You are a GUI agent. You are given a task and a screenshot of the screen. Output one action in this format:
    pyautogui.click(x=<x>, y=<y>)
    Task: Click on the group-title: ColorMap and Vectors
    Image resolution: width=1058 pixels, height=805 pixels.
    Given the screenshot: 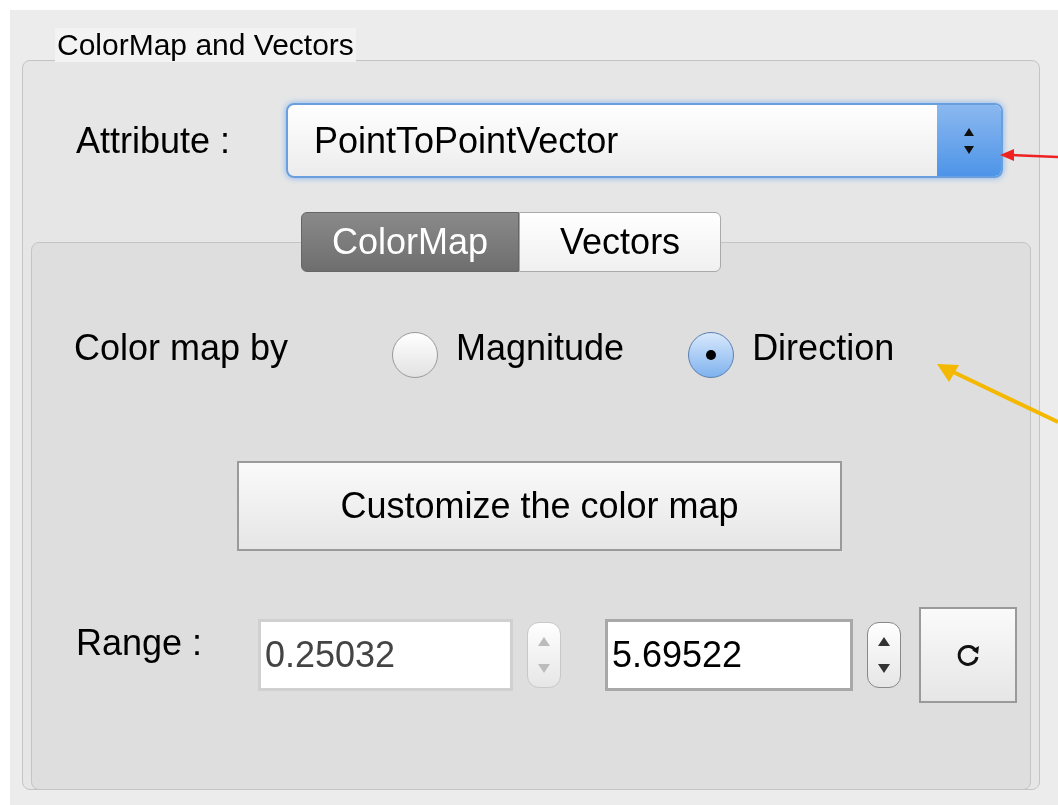 What is the action you would take?
    pyautogui.click(x=205, y=45)
    